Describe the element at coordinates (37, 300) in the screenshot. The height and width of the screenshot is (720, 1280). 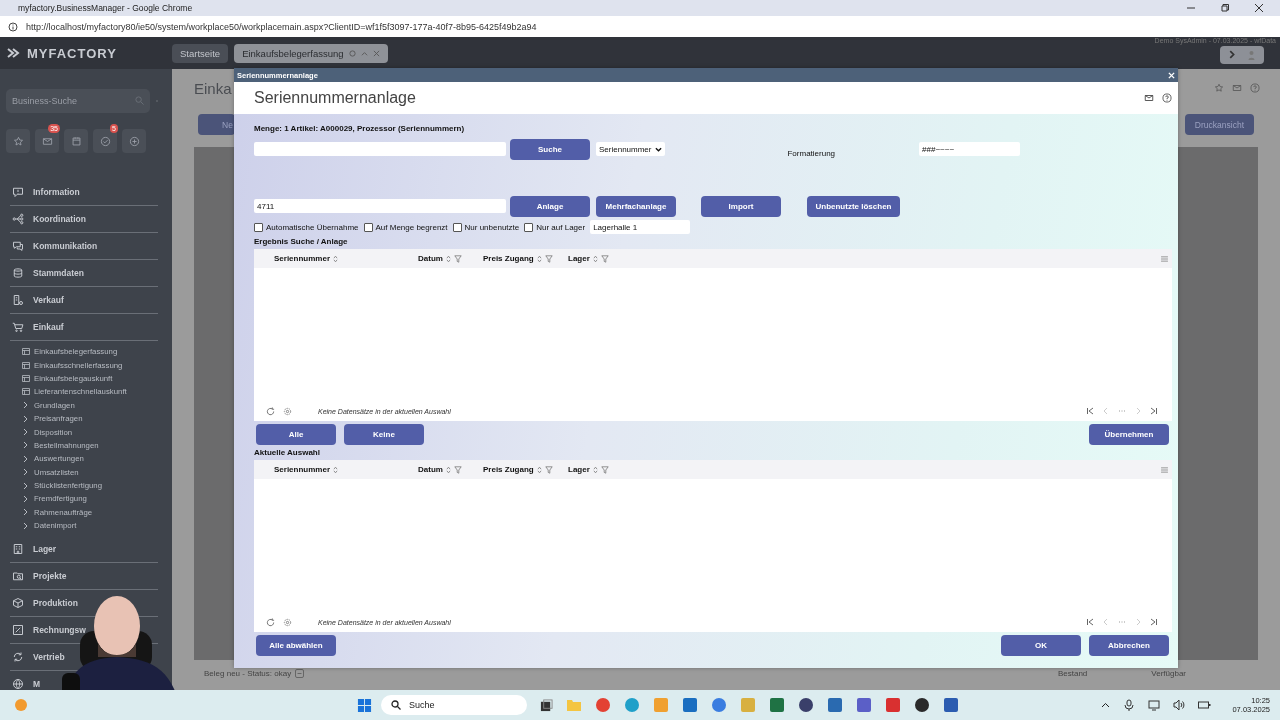
I see `sidebar-item: Verkauf` at that location.